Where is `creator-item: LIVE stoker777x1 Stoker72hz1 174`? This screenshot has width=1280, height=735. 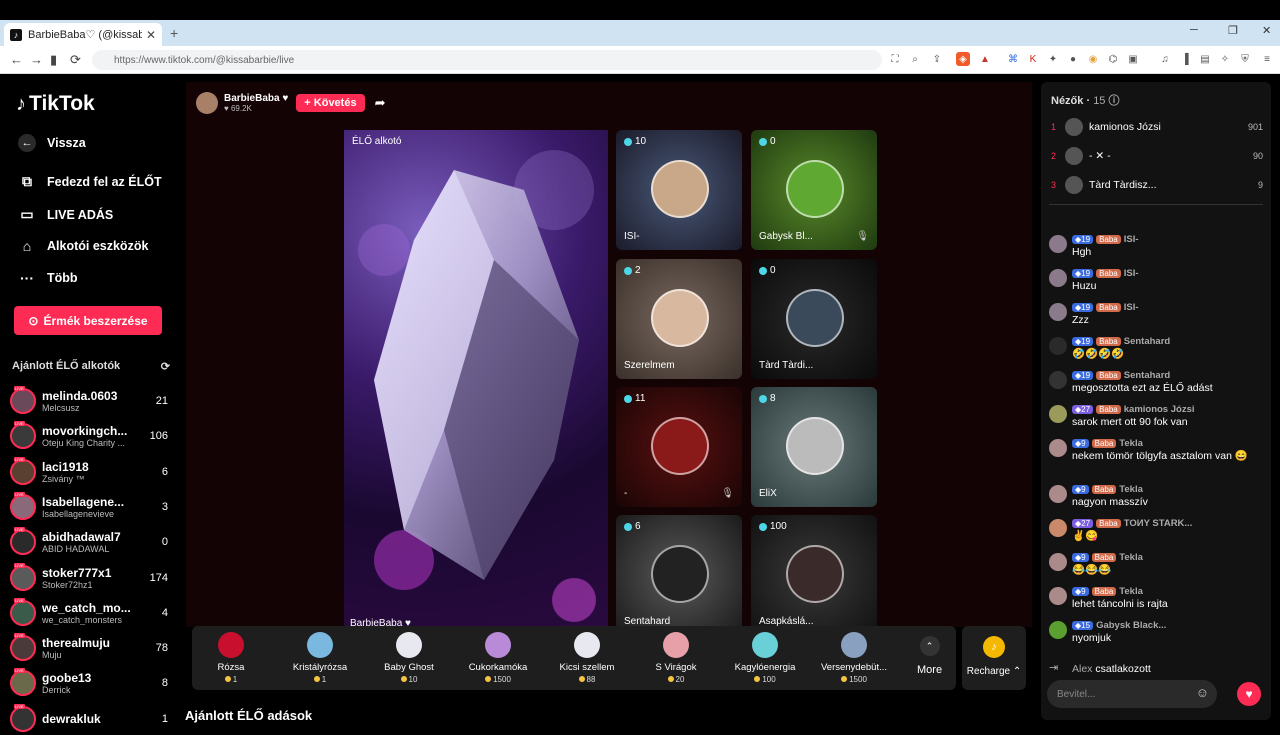
creator-item: LIVE stoker777x1 Stoker72hz1 174 is located at coordinates (89, 578).